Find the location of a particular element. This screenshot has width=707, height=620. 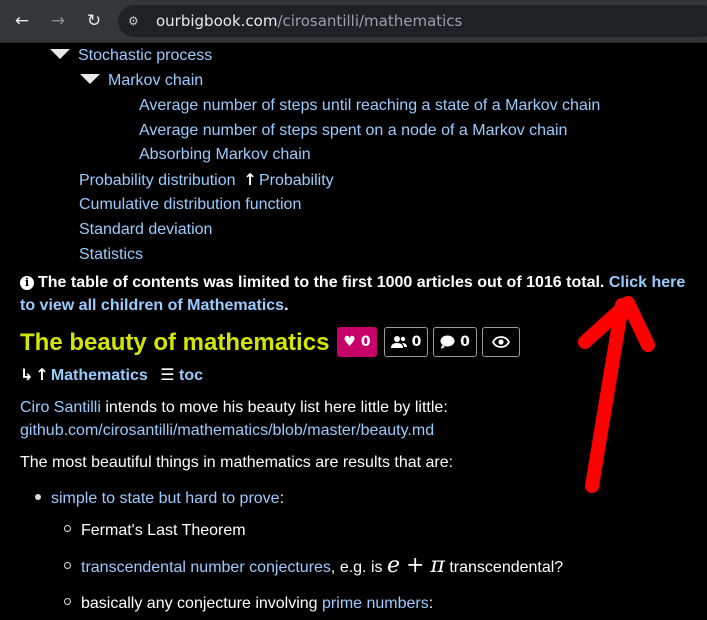

site-info-icon: ⚙ is located at coordinates (136, 21).